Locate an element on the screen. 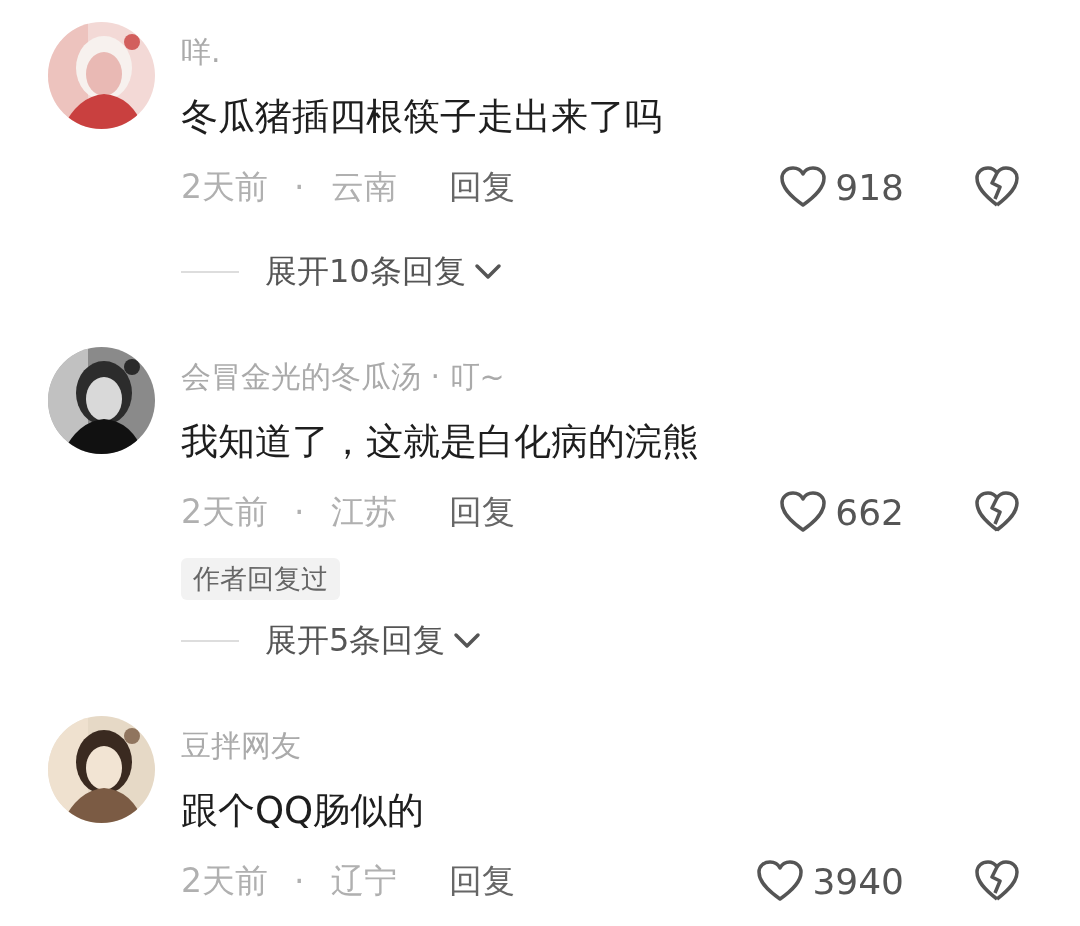 This screenshot has height=926, width=1080. expand-replies-button: 展开10条回复 is located at coordinates (383, 272).